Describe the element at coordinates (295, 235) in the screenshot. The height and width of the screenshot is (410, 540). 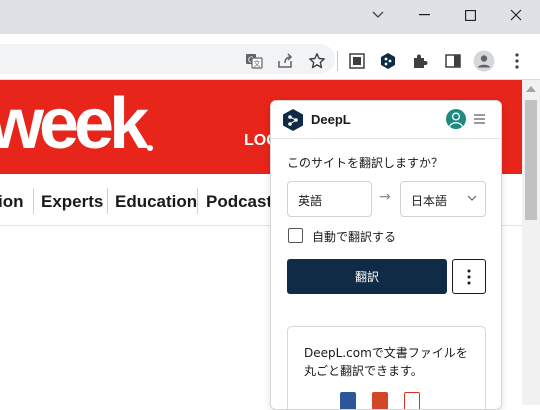
I see `auto-translate-checkbox` at that location.